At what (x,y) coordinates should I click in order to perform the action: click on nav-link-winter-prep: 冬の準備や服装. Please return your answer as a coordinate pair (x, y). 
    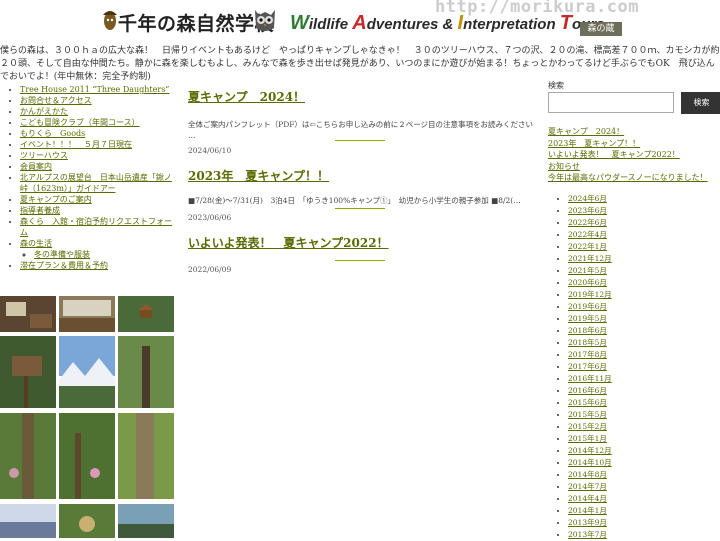
    Looking at the image, I should click on (62, 254).